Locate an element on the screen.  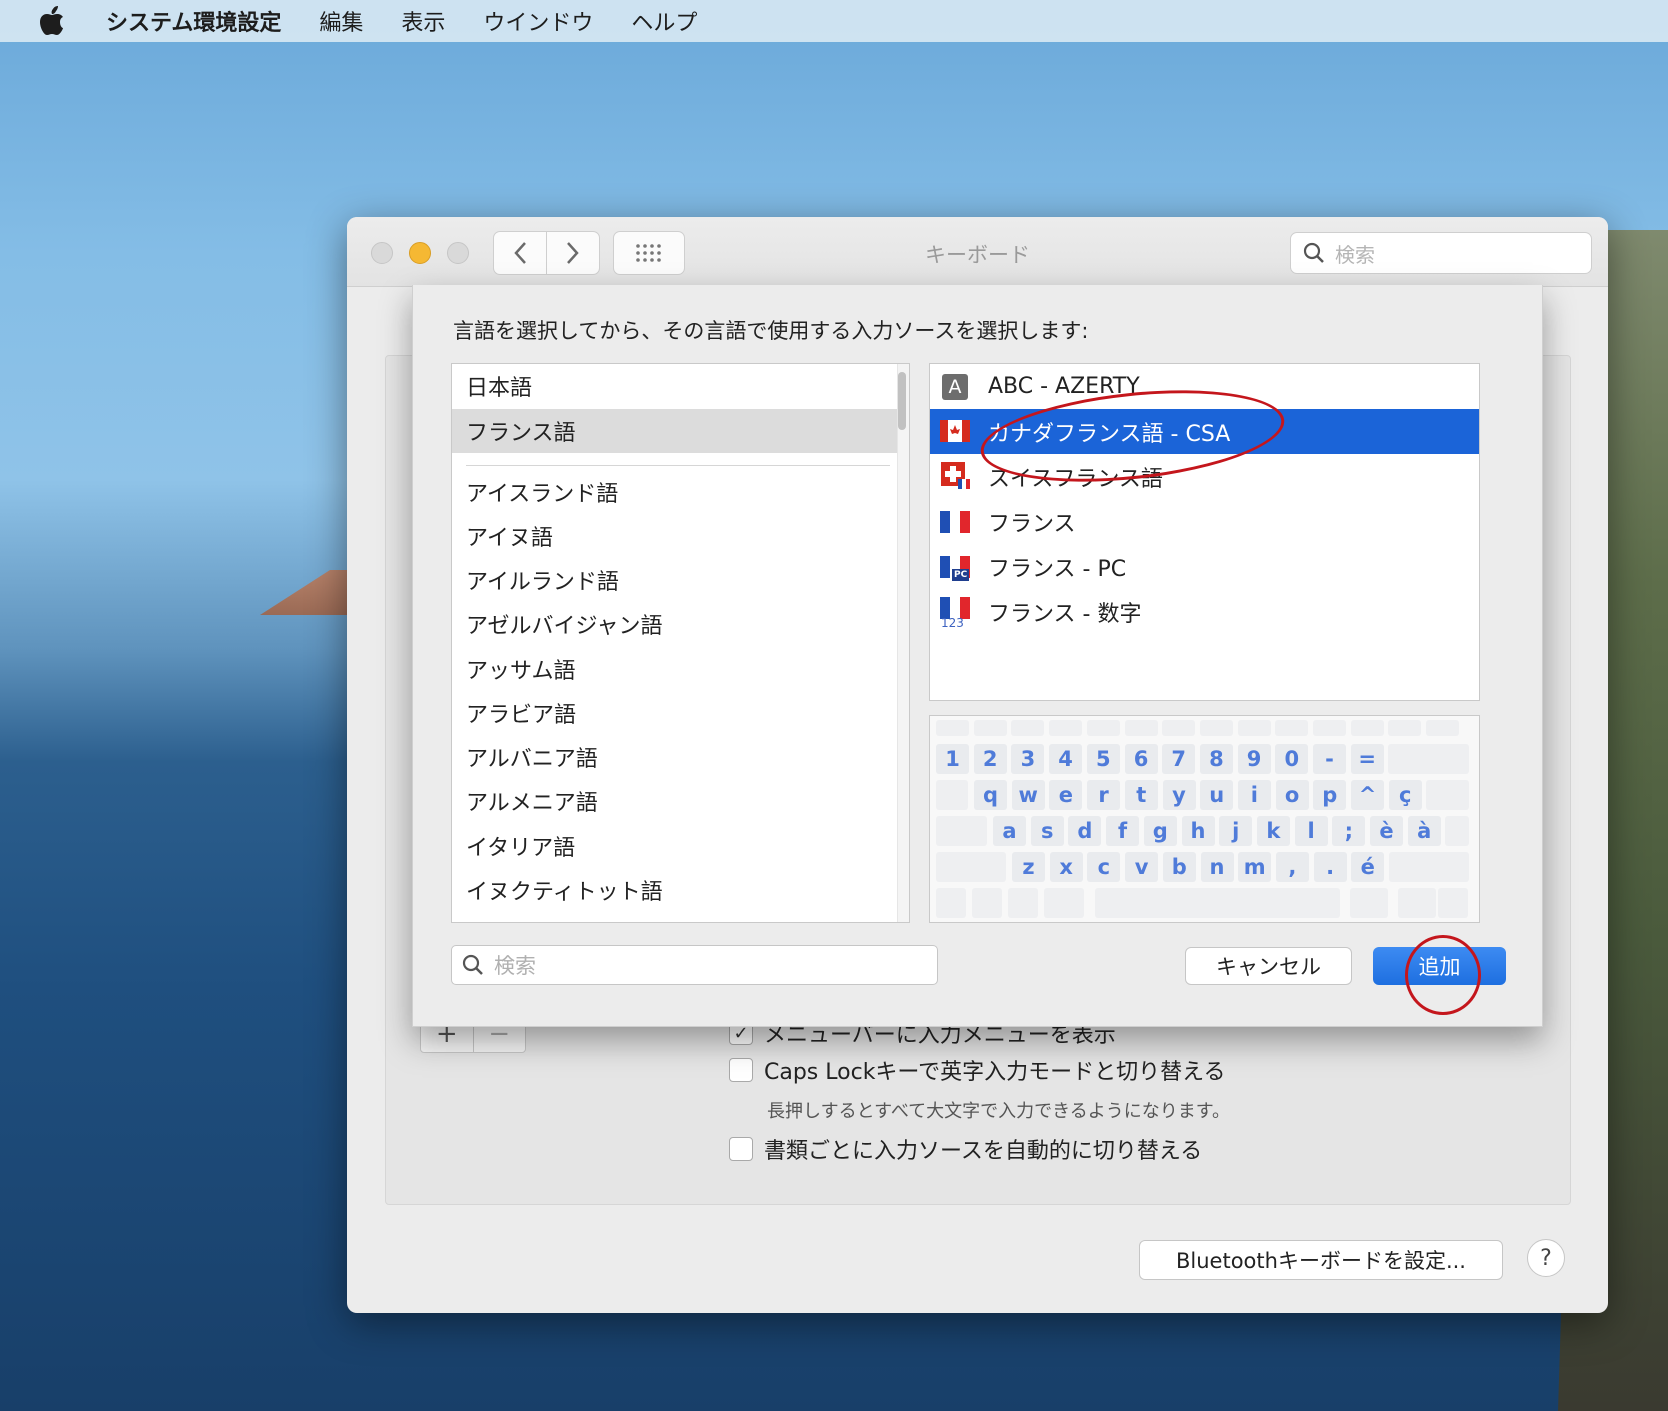
language-item: アルメニア語 is located at coordinates (676, 801).